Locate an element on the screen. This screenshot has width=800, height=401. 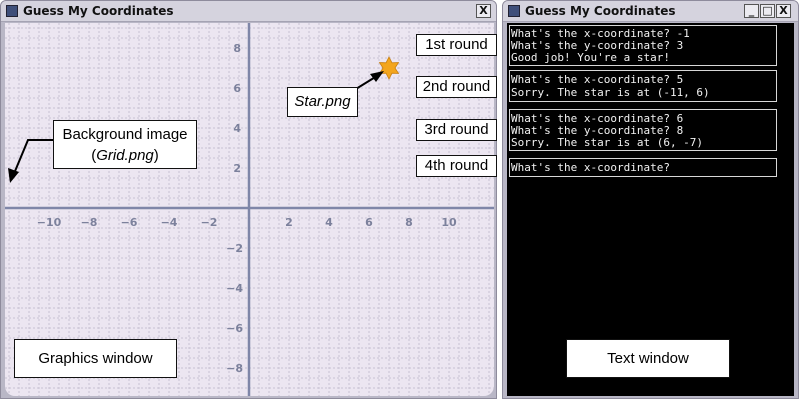
x-tick-label: 2 is located at coordinates (289, 222).